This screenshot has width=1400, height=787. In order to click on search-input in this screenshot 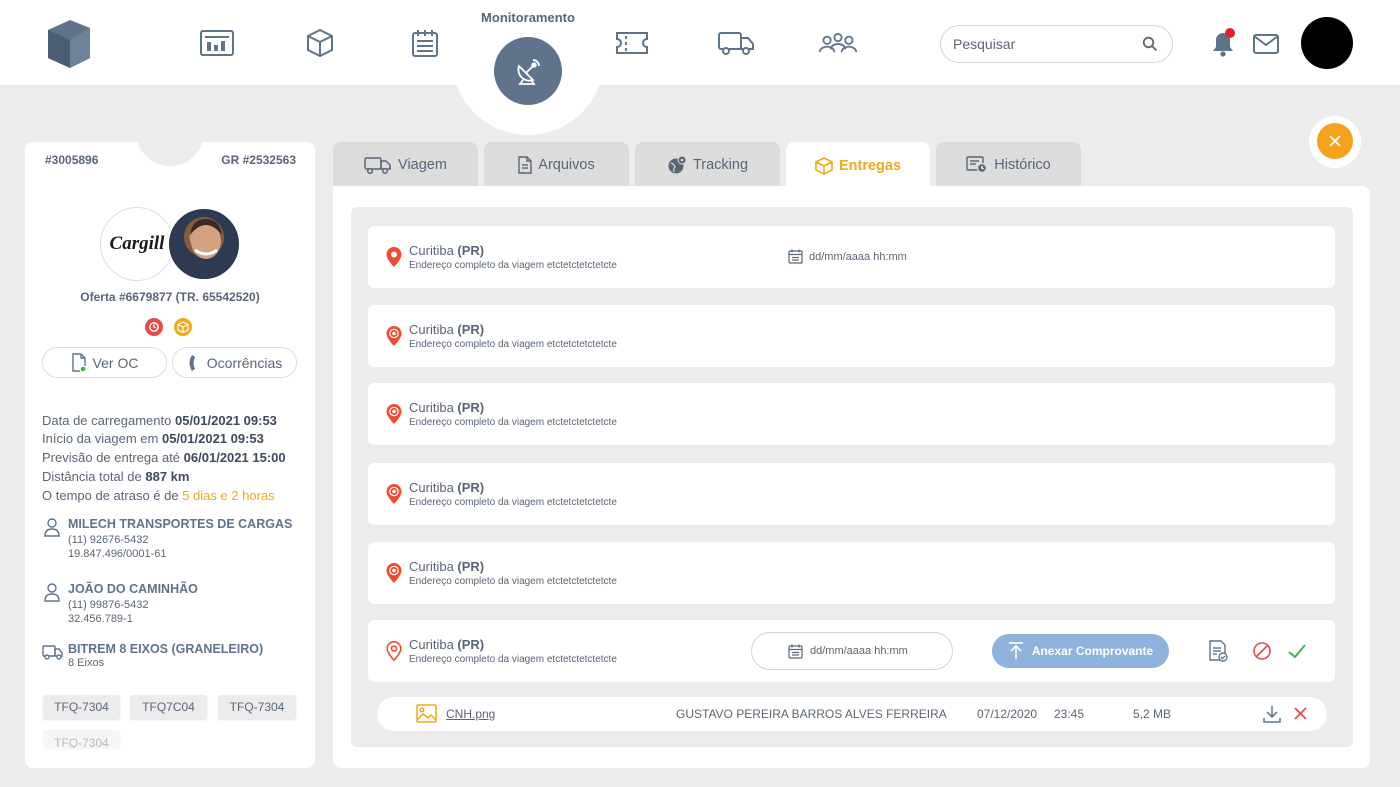, I will do `click(1043, 44)`.